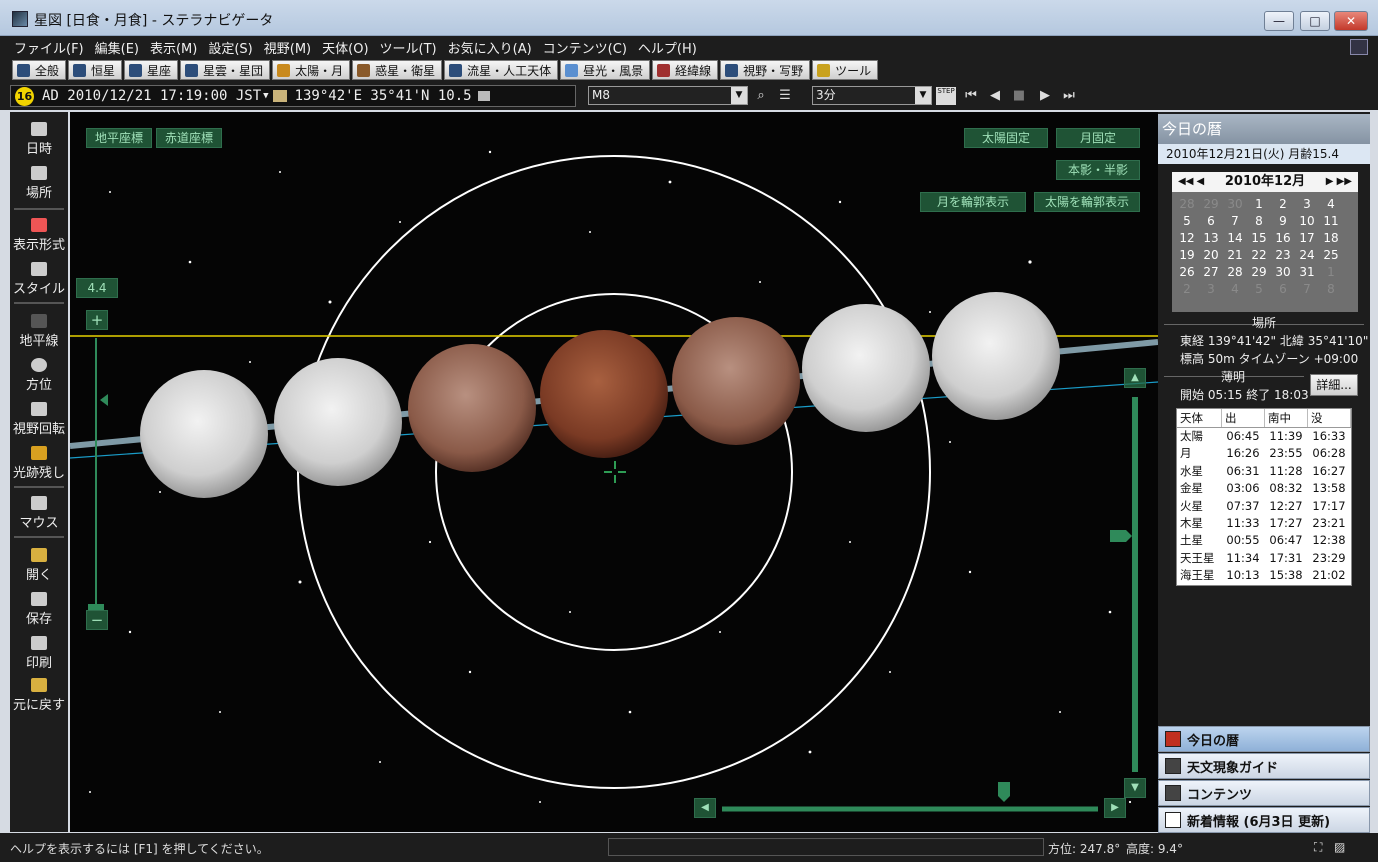  I want to click on tab-general: 全般, so click(39, 70).